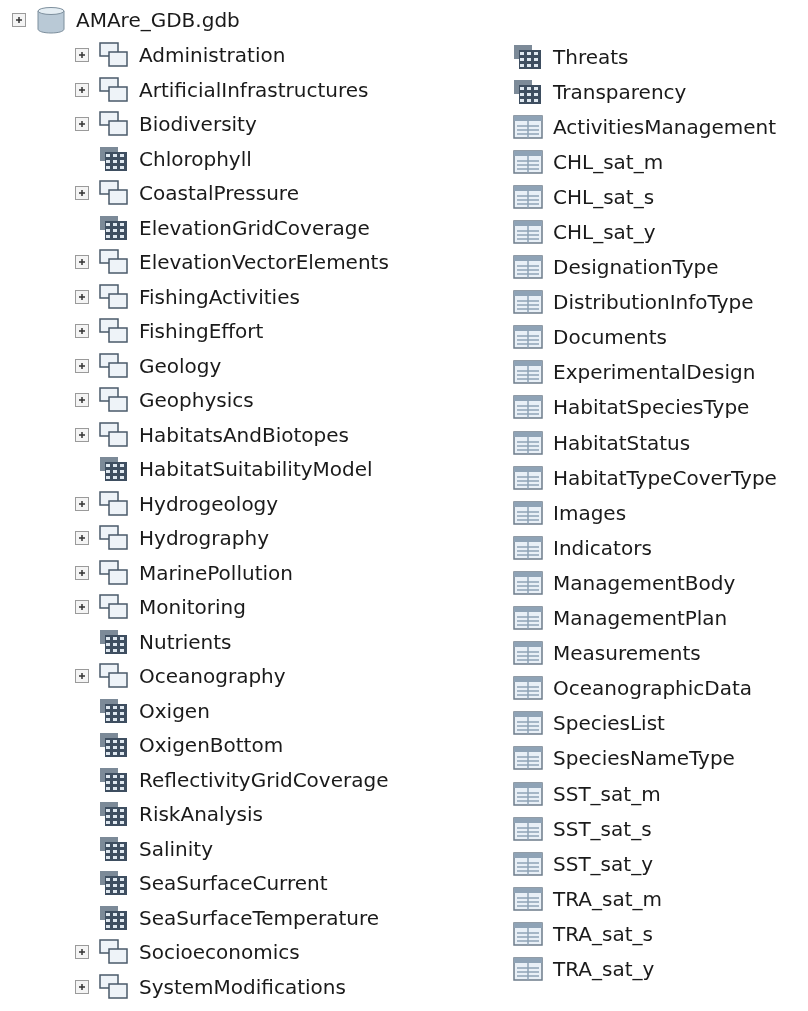 The height and width of the screenshot is (1011, 808). What do you see at coordinates (609, 723) in the screenshot?
I see `tree-item-label: SpeciesList` at bounding box center [609, 723].